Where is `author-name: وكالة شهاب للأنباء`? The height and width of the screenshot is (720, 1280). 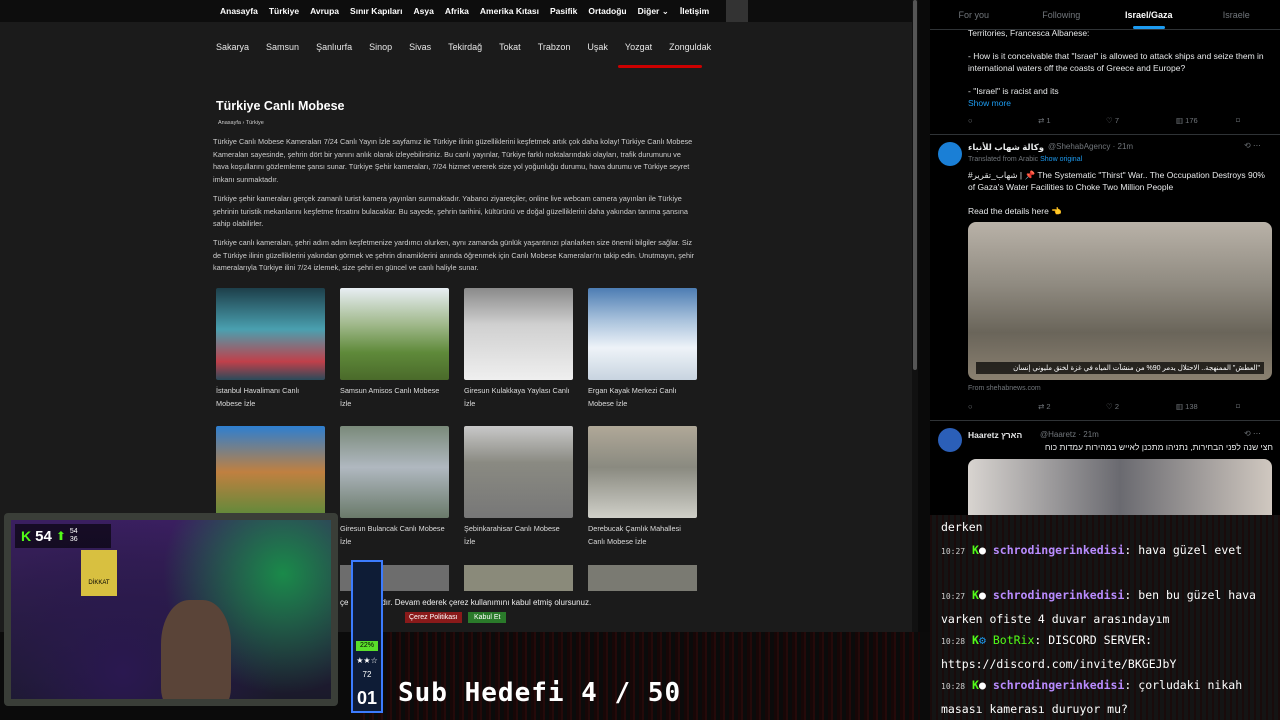
author-name: وكالة شهاب للأنباء is located at coordinates (1006, 147).